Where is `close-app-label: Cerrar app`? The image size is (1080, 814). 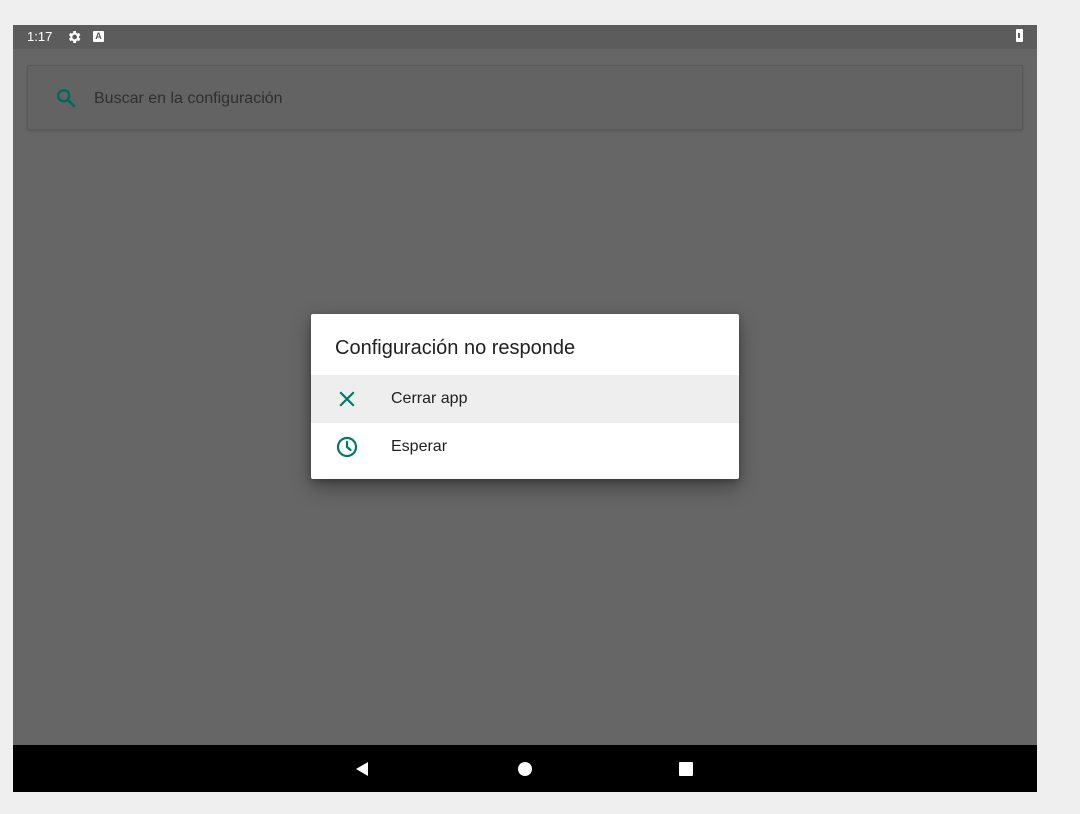
close-app-label: Cerrar app is located at coordinates (429, 398).